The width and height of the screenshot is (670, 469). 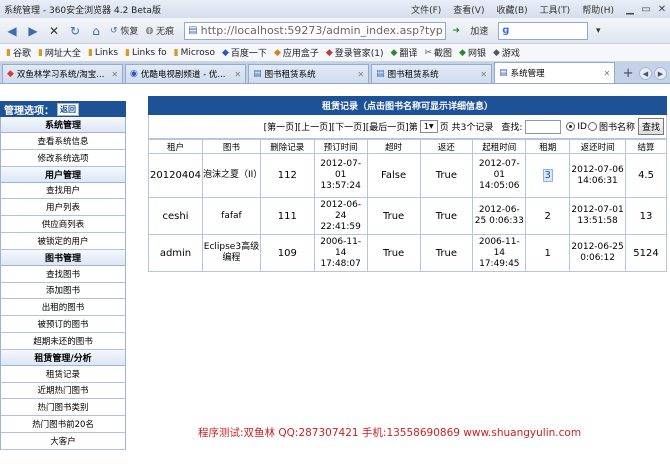 I want to click on sidebar-item: 热门图书类别, so click(x=63, y=408).